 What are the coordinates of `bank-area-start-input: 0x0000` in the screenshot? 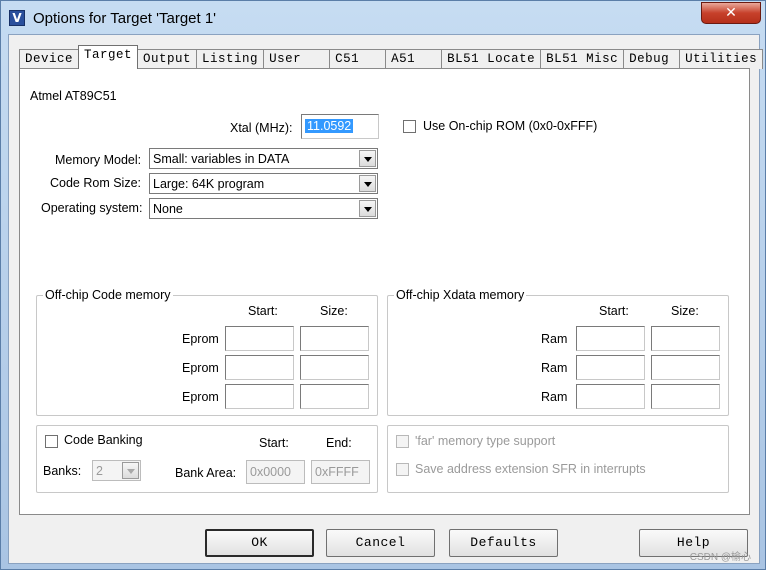 It's located at (275, 472).